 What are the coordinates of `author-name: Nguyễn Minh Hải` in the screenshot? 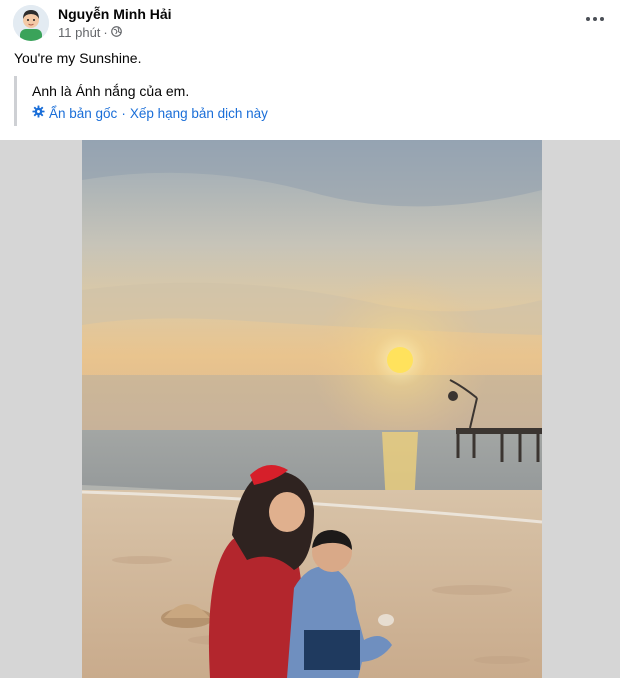 It's located at (115, 14).